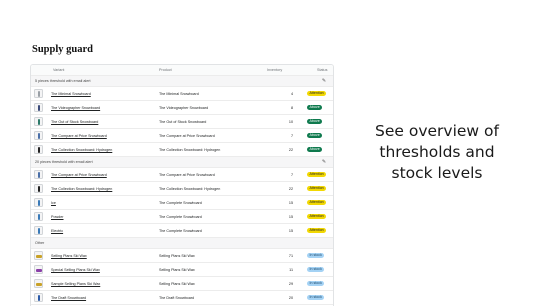  What do you see at coordinates (75, 108) in the screenshot?
I see `variant-link: The Videographer Snowboard` at bounding box center [75, 108].